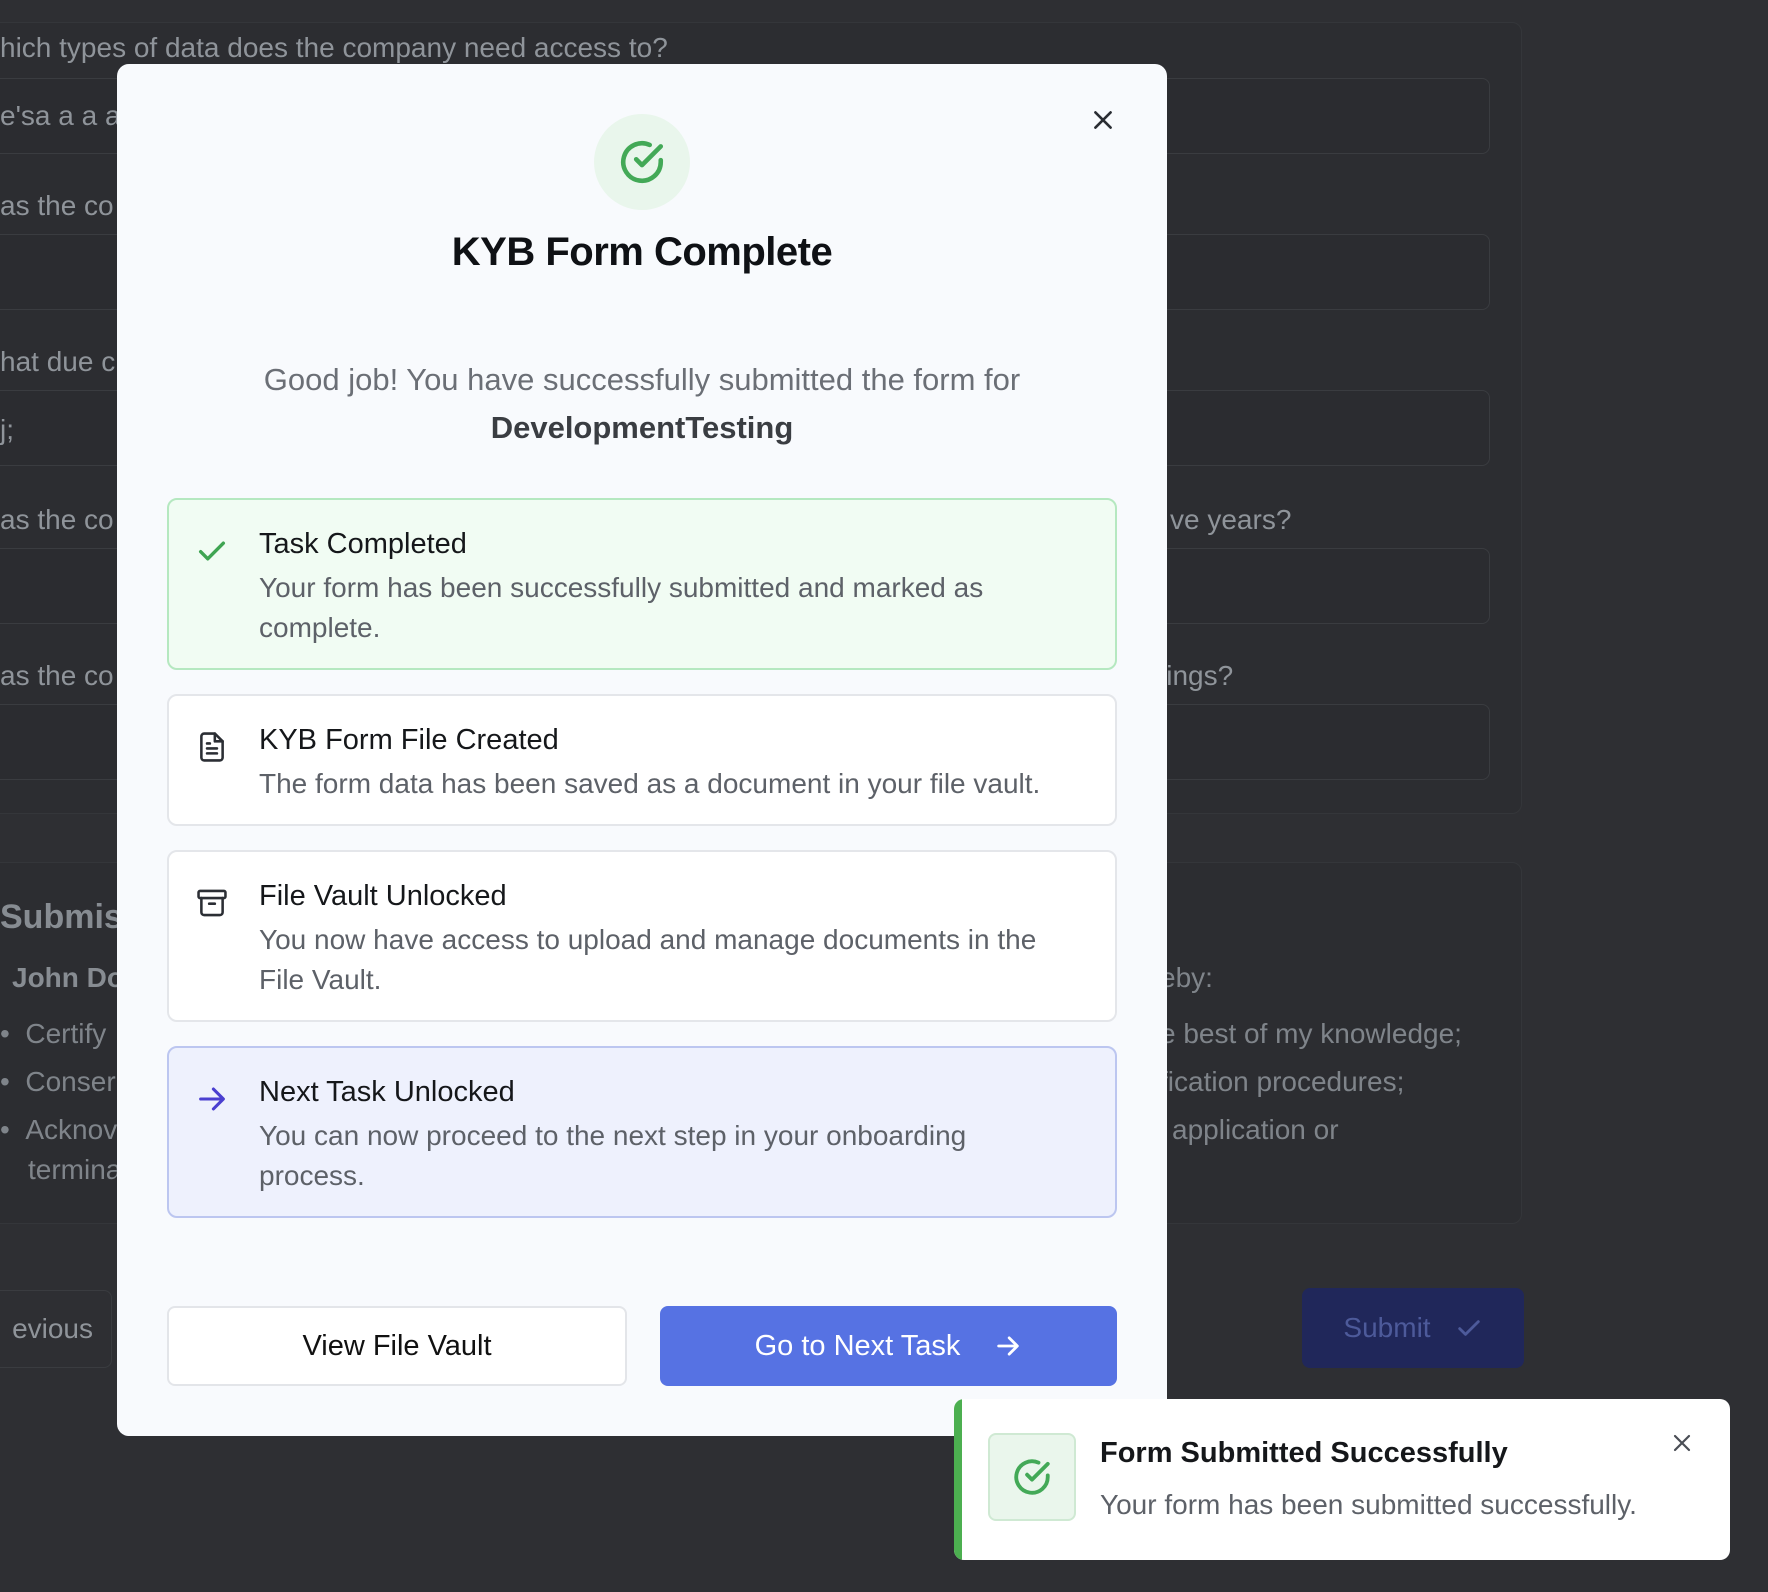 The width and height of the screenshot is (1768, 1592). I want to click on step-title: Next Task Unlocked, so click(387, 1092).